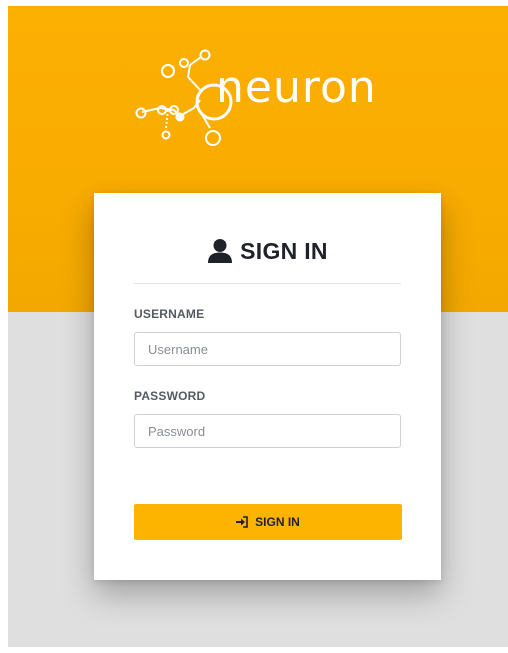 This screenshot has width=508, height=653. I want to click on password-input, so click(267, 431).